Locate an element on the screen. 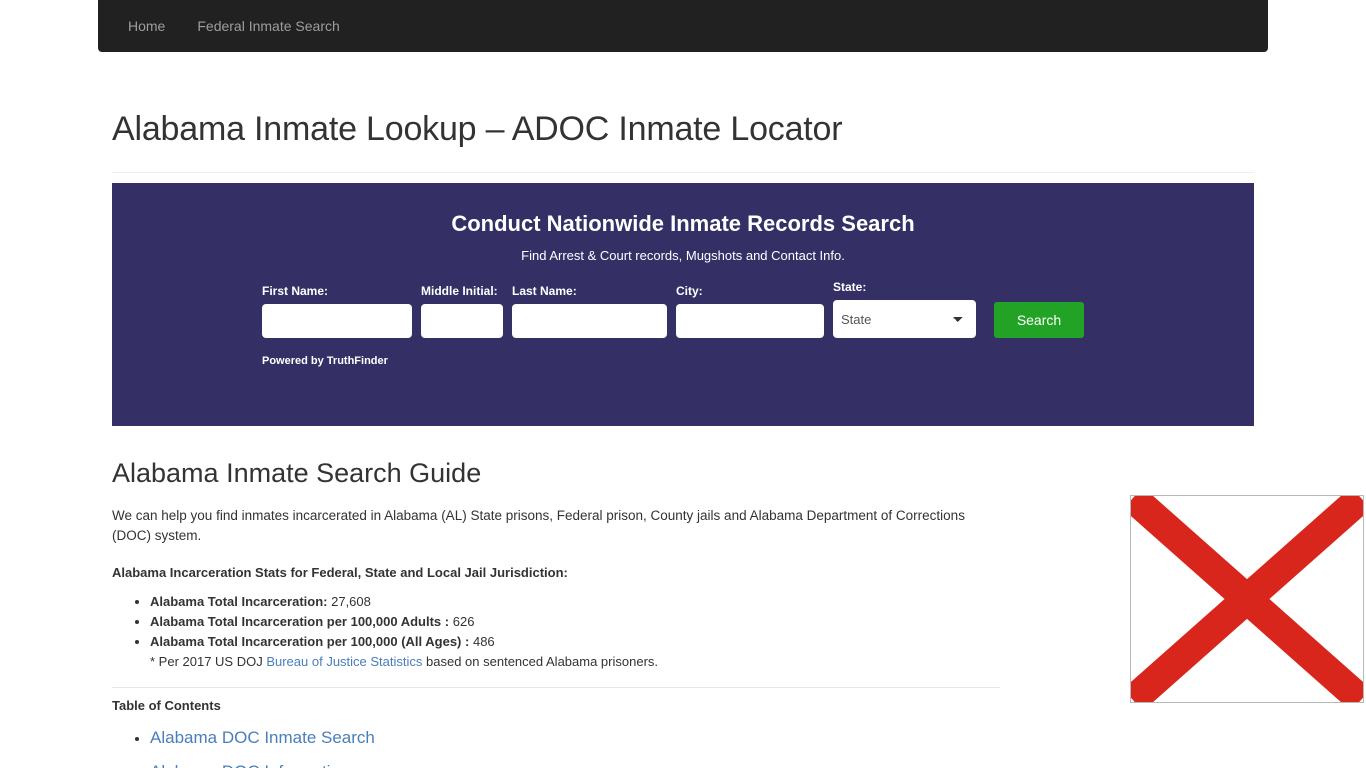  stat-value: 486 is located at coordinates (483, 641).